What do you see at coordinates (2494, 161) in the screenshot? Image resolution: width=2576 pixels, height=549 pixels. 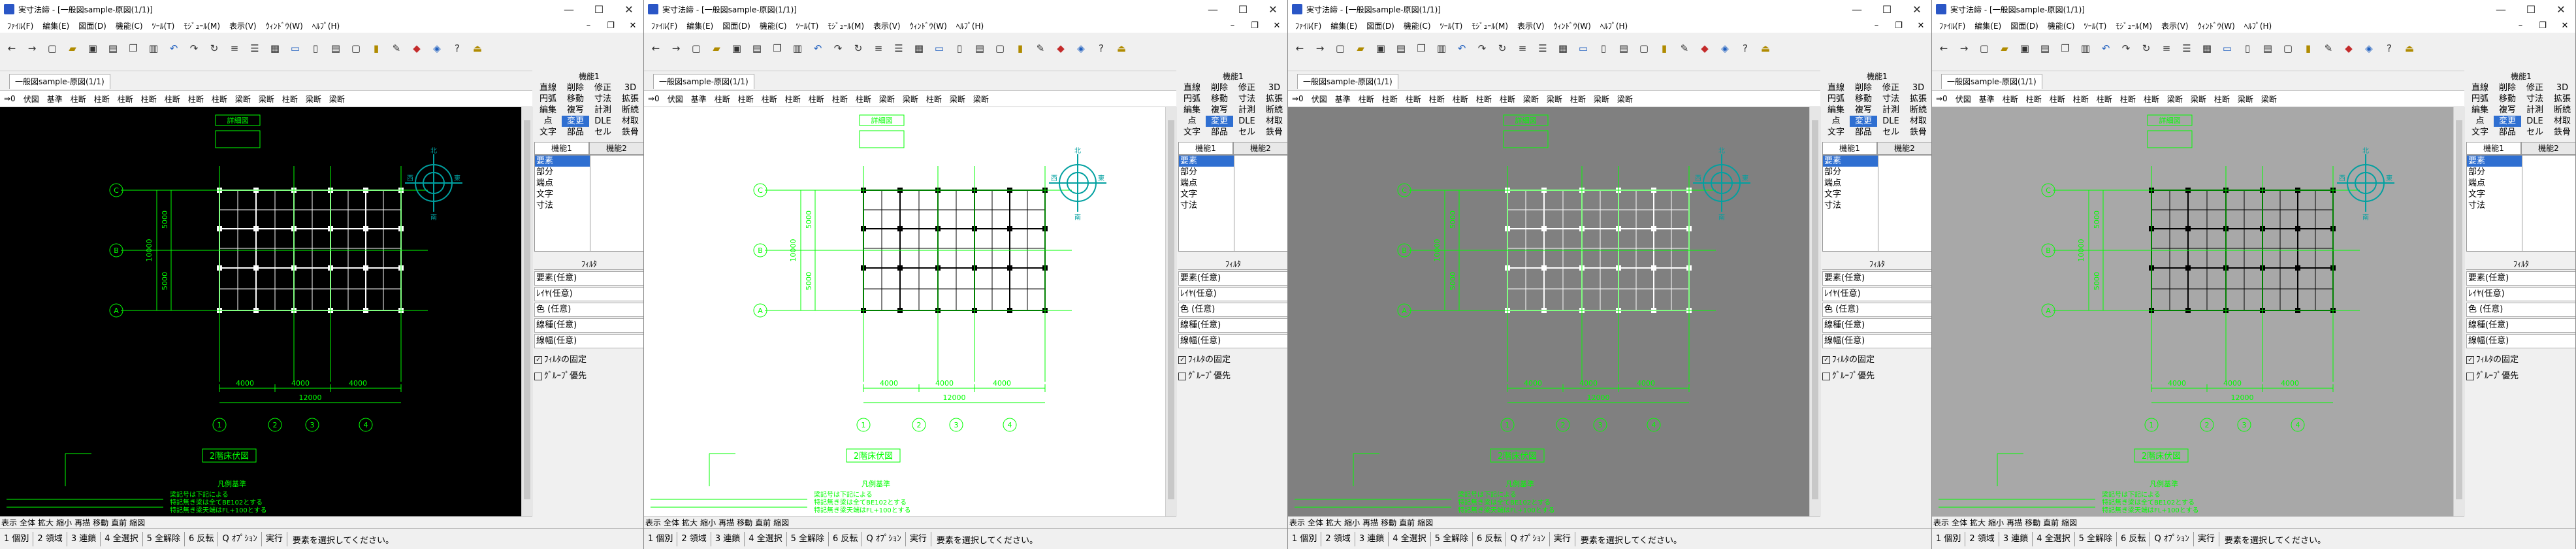 I see `mode-element: 要素` at bounding box center [2494, 161].